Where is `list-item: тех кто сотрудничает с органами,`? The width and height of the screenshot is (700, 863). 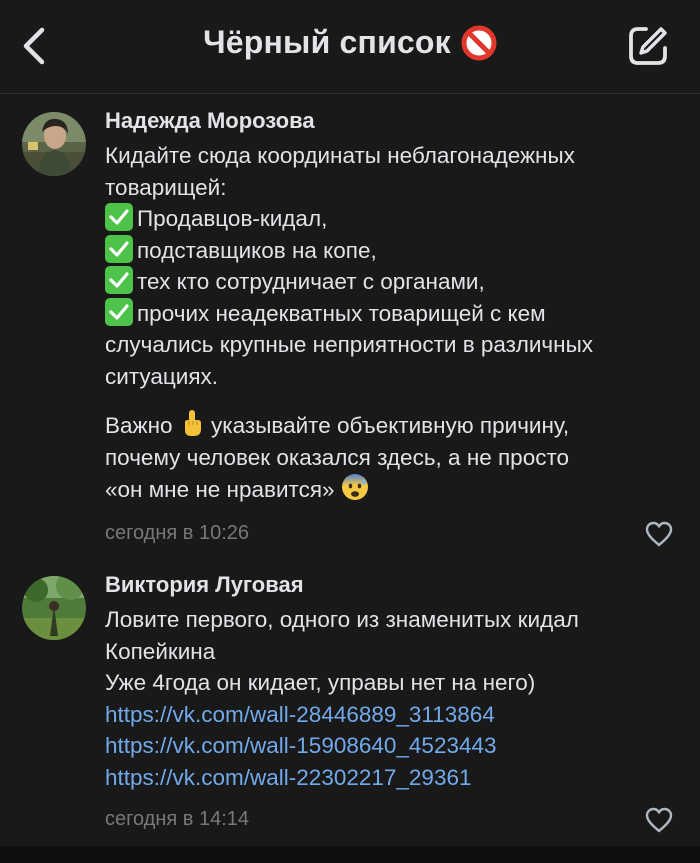 list-item: тех кто сотрудничает с органами, is located at coordinates (395, 282).